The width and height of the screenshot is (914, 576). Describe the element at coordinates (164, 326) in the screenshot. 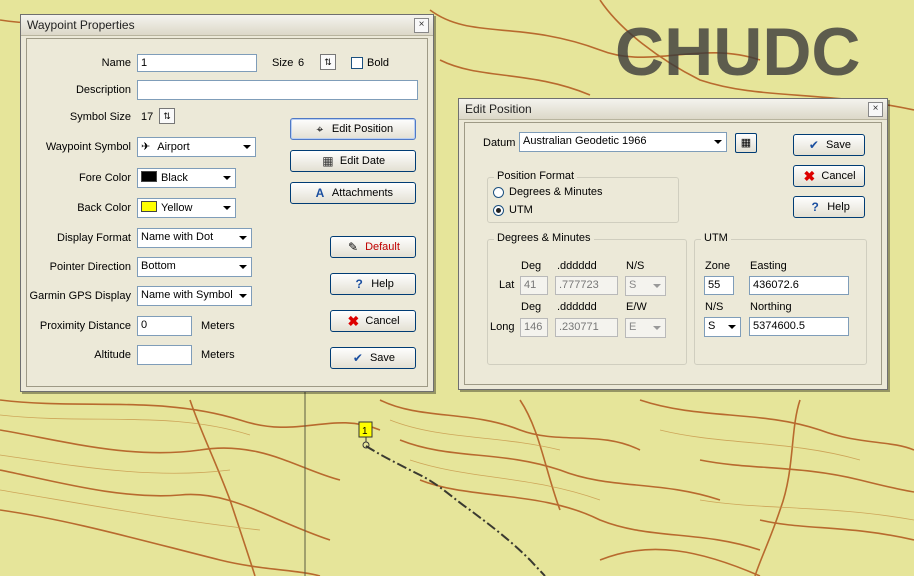

I see `proximity-distance-input: 0` at that location.